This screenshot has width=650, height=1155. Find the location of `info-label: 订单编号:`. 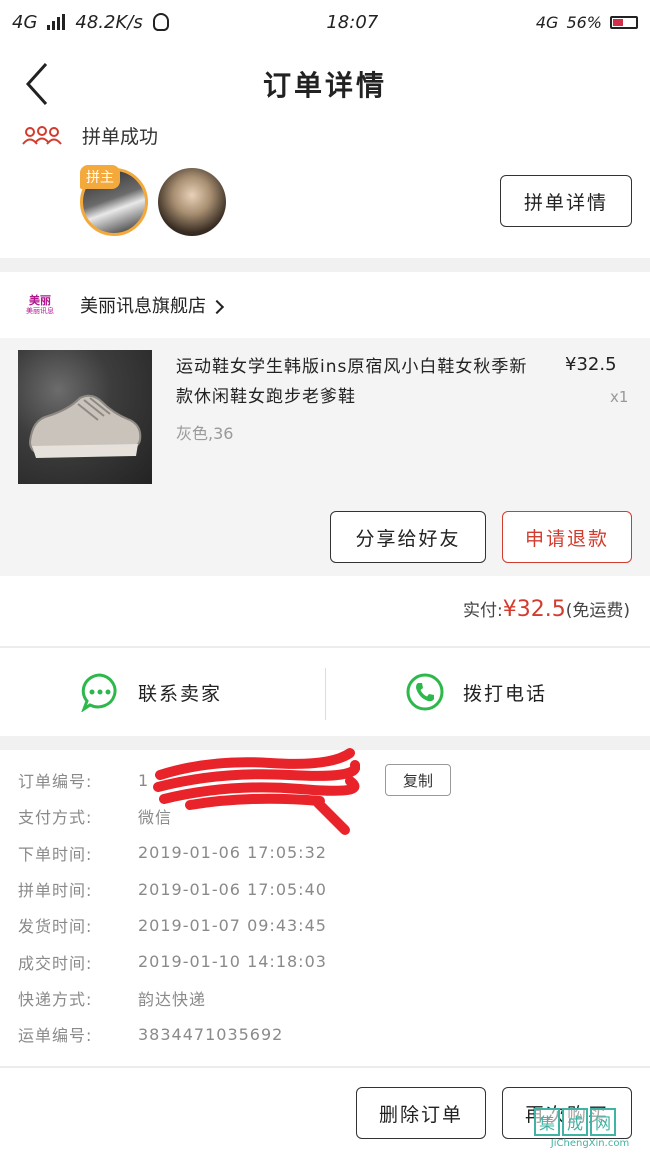

info-label: 订单编号: is located at coordinates (55, 782).